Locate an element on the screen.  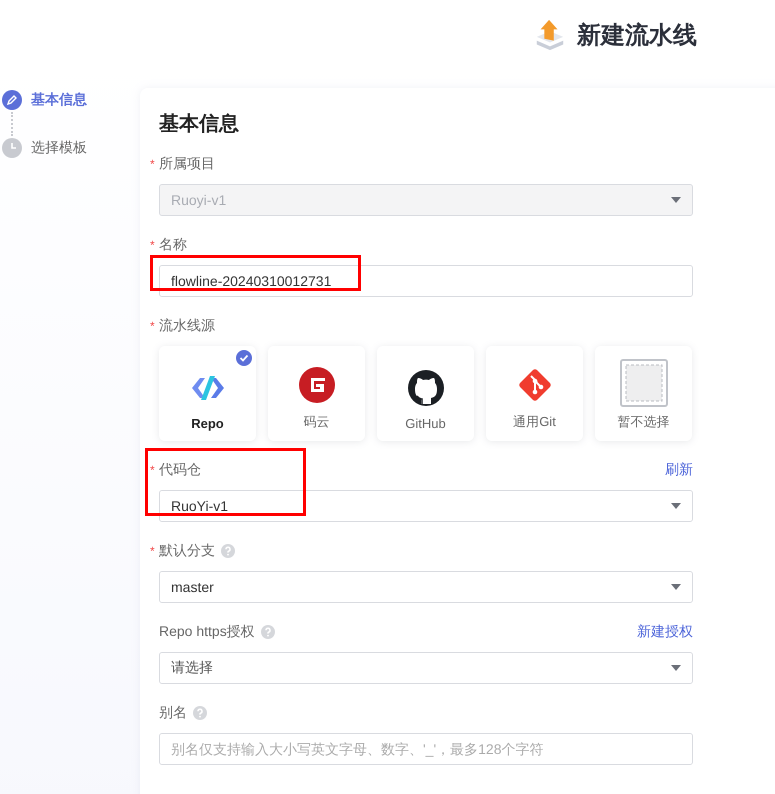
empty-square-icon is located at coordinates (644, 383).